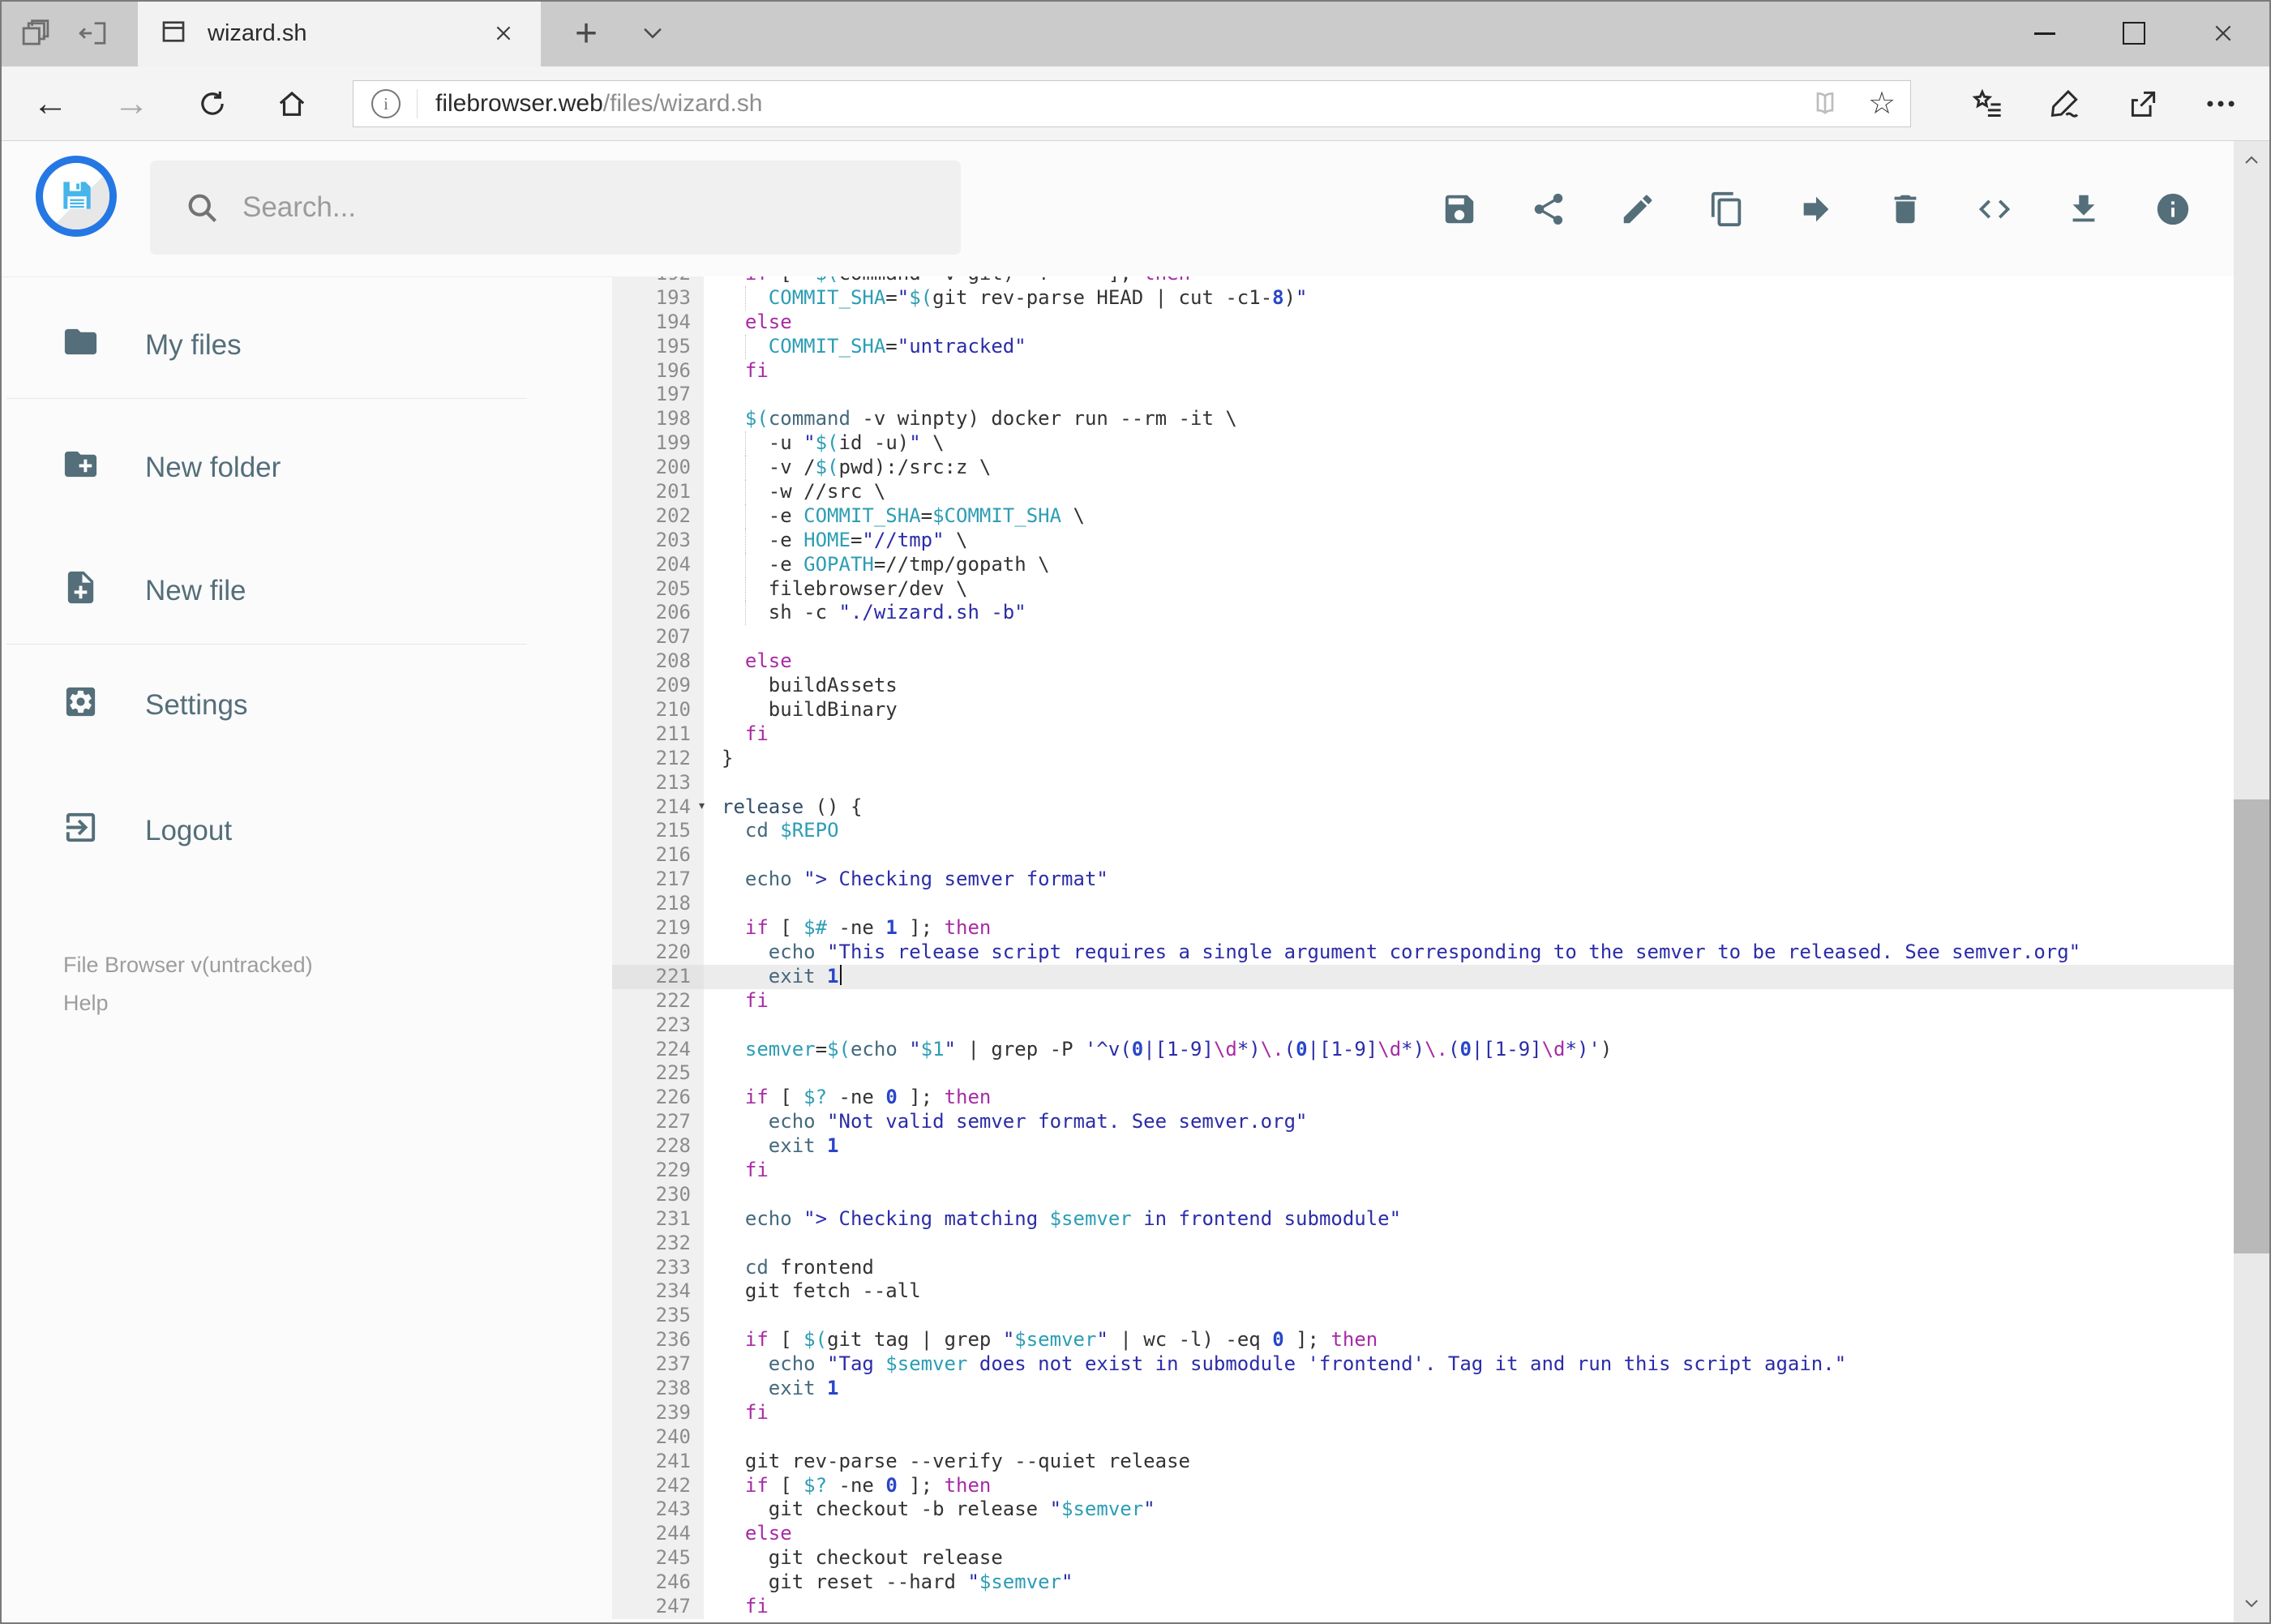 Image resolution: width=2271 pixels, height=1624 pixels. Describe the element at coordinates (1469, 281) in the screenshot. I see `code-text: if [ "$(command -v git)" != "" ]; then` at that location.